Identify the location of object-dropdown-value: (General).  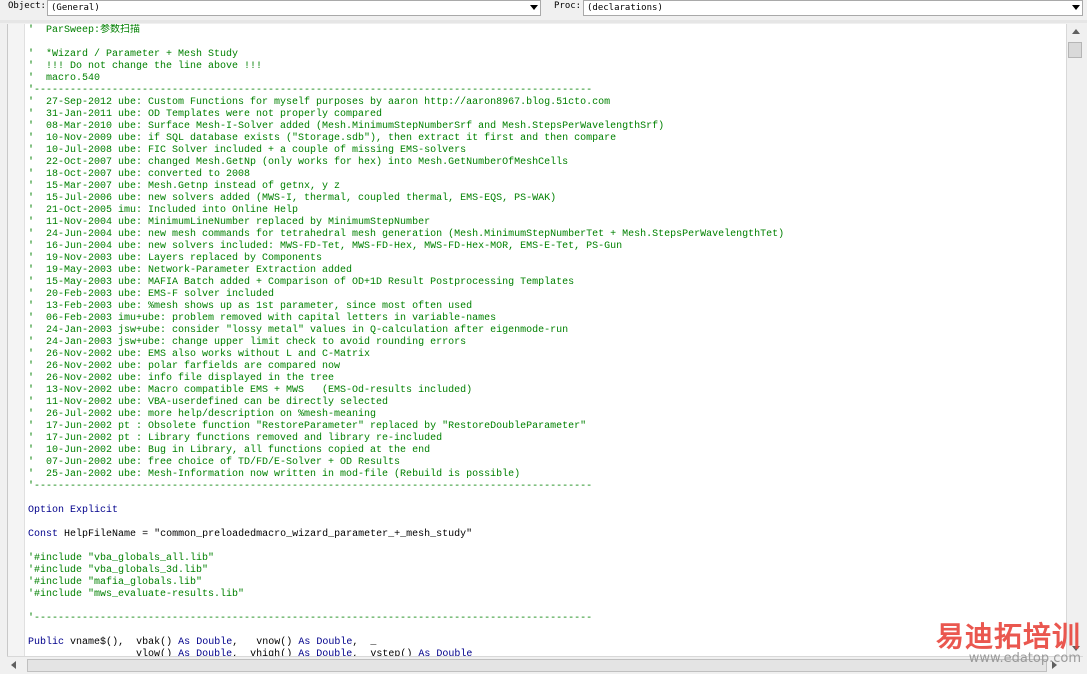
(75, 8).